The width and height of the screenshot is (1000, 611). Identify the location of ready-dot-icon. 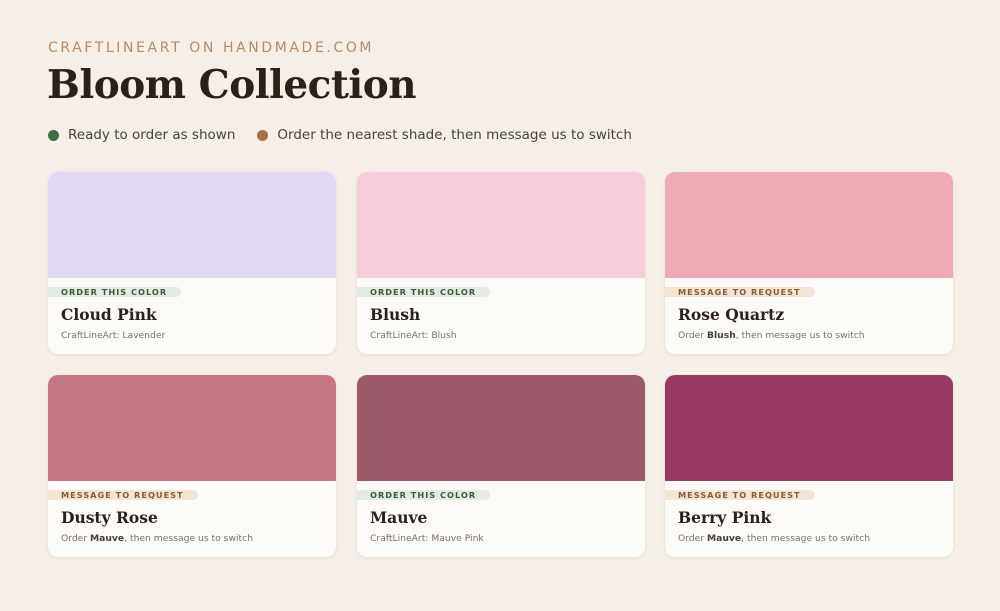
(53, 135).